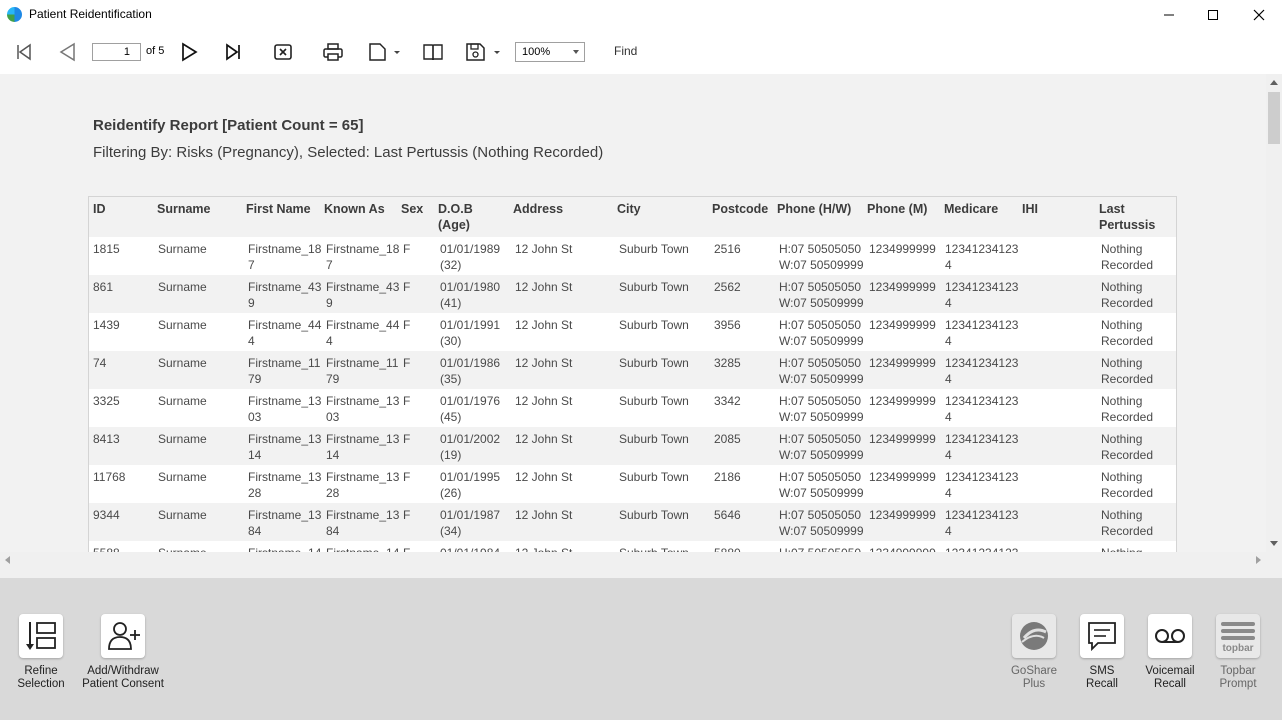 The height and width of the screenshot is (720, 1282). What do you see at coordinates (100, 363) in the screenshot?
I see `table-cell: 74` at bounding box center [100, 363].